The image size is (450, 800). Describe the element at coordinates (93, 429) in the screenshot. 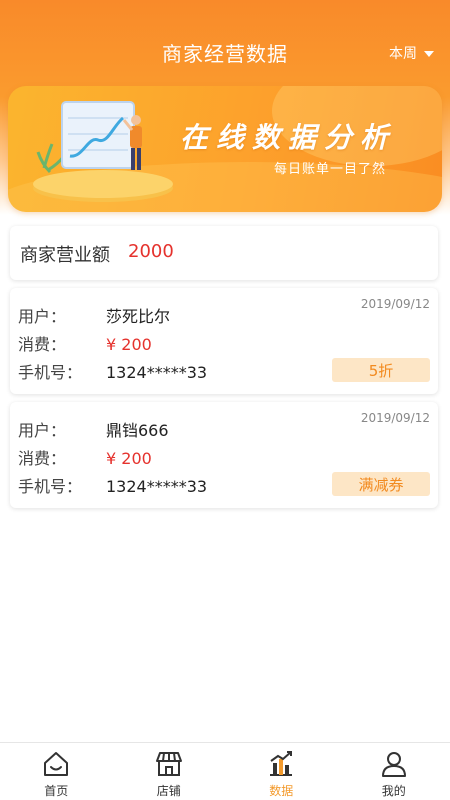

I see `record-user-row: 用户： 鼎铛666` at that location.